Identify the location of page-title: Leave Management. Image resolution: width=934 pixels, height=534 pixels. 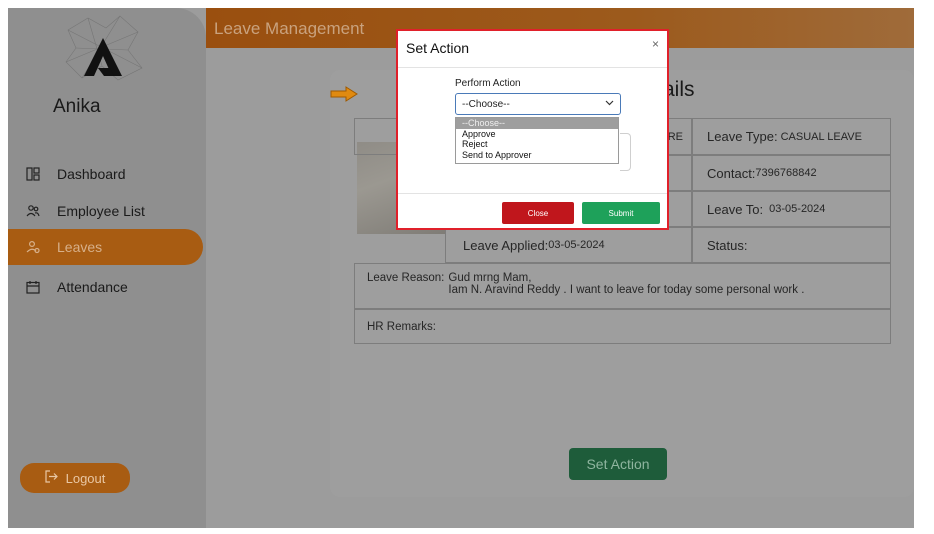
(289, 28).